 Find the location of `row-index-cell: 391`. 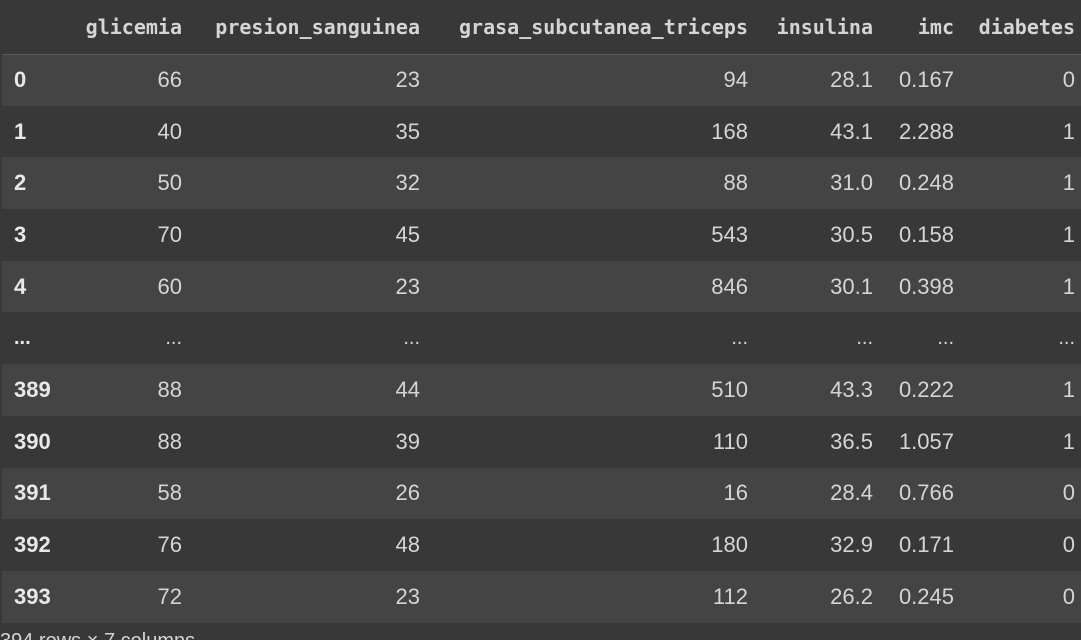

row-index-cell: 391 is located at coordinates (32, 493).